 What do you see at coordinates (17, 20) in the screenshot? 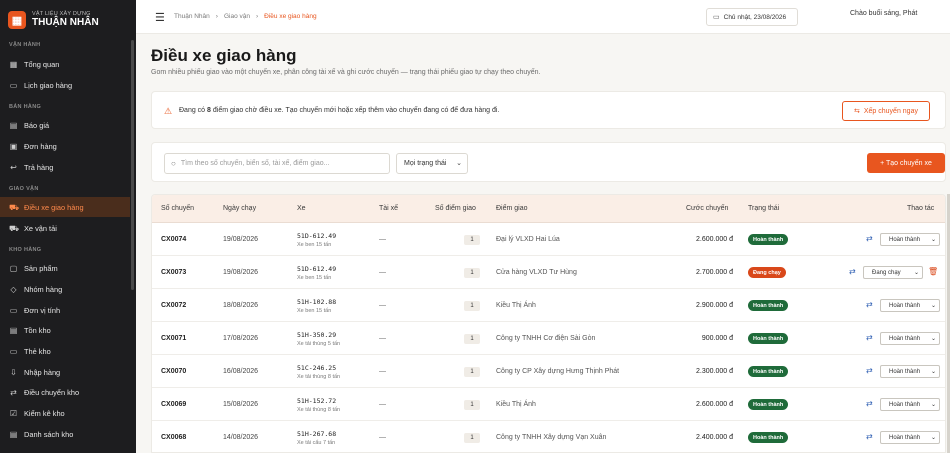
I see `brand-logo-icon: ▦` at bounding box center [17, 20].